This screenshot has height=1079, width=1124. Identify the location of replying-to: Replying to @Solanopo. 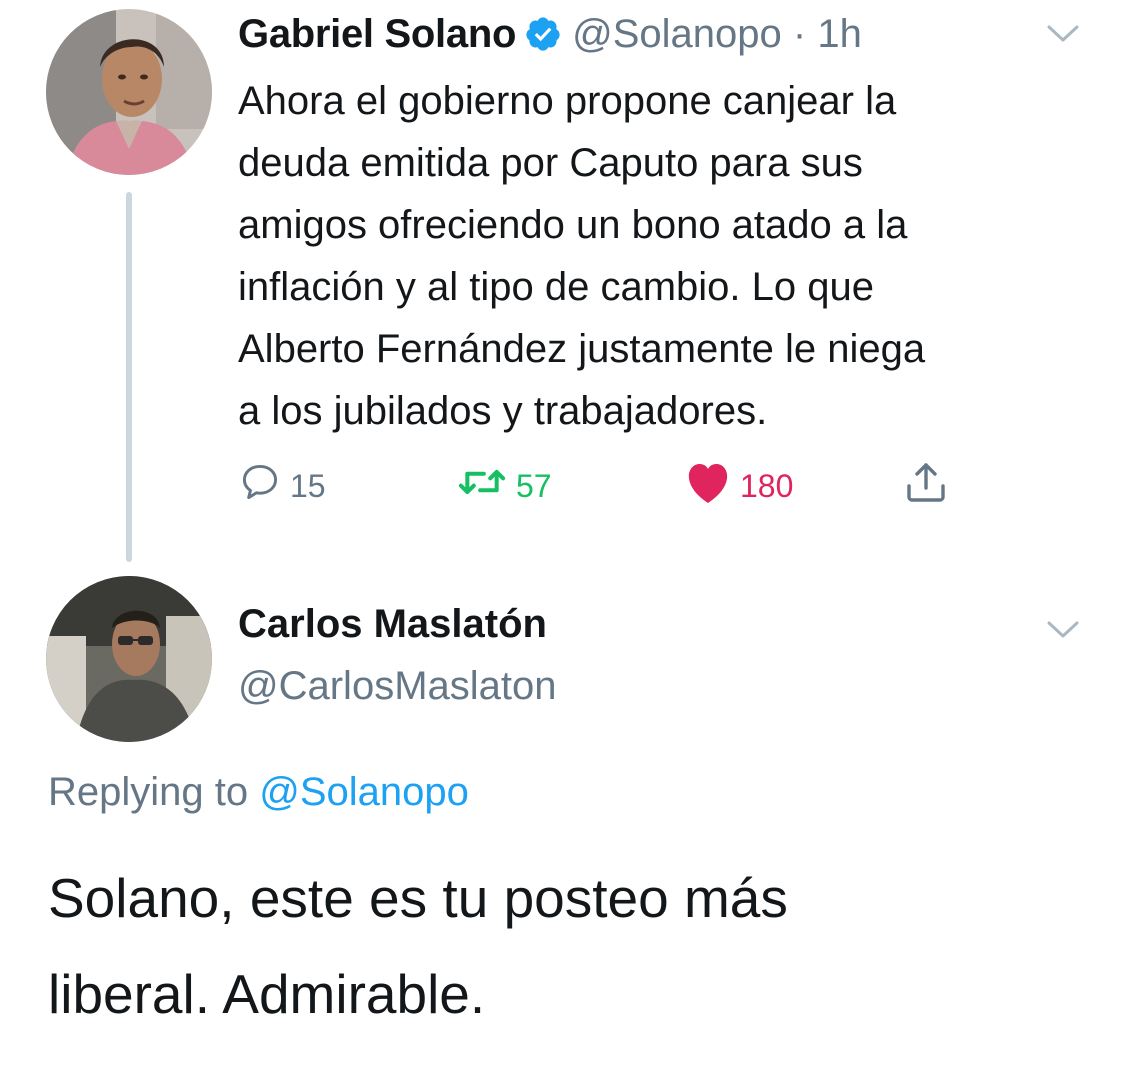
(258, 792).